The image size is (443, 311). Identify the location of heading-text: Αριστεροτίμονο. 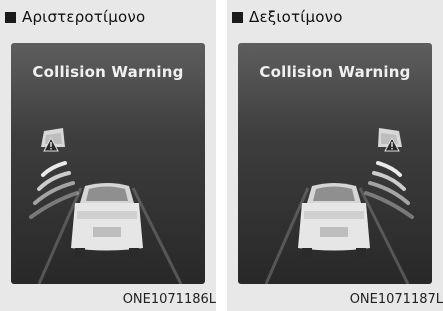
(84, 17).